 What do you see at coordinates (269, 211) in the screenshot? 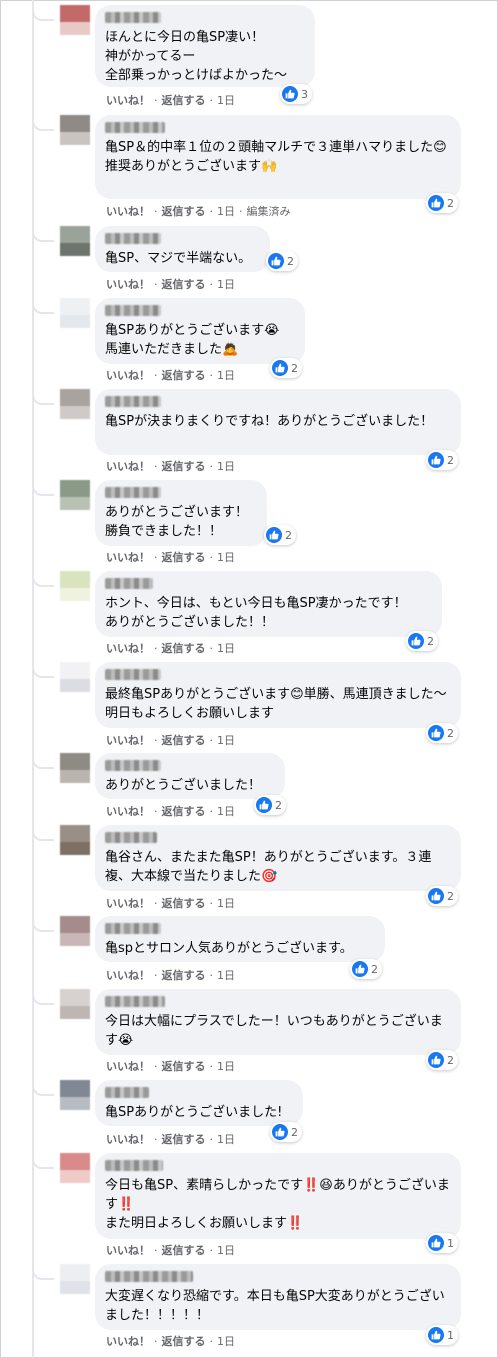
I see `edited-label: 編集済み` at bounding box center [269, 211].